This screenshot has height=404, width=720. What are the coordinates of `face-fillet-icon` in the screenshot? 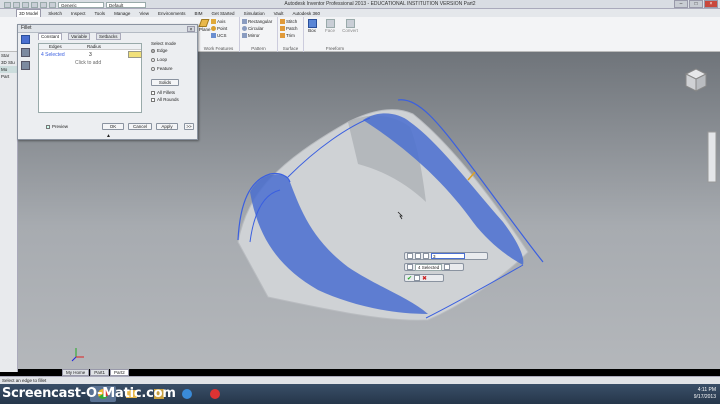 It's located at (25, 52).